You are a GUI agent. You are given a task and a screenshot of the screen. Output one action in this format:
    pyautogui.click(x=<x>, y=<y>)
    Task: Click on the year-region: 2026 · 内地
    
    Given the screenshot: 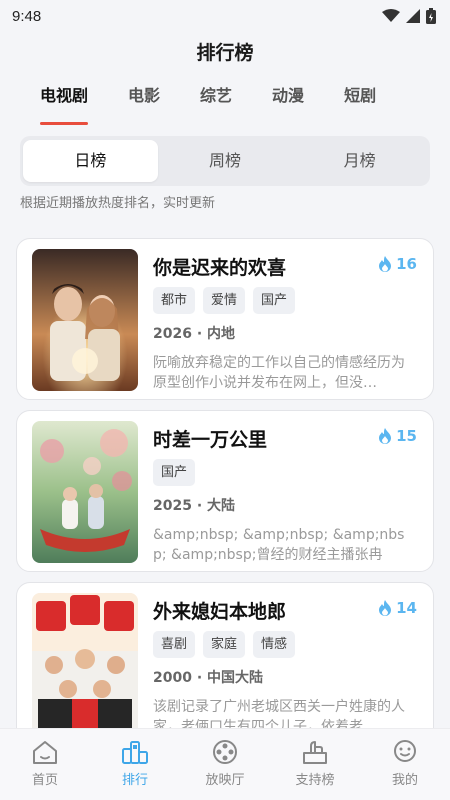 What is the action you would take?
    pyautogui.click(x=194, y=334)
    